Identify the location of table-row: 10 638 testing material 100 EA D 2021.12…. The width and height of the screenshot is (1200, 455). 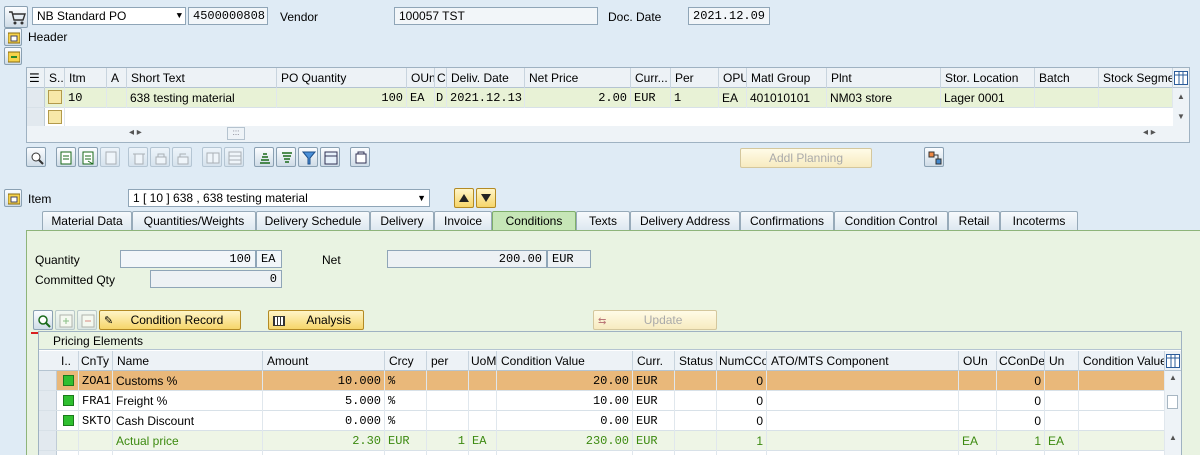
(608, 98).